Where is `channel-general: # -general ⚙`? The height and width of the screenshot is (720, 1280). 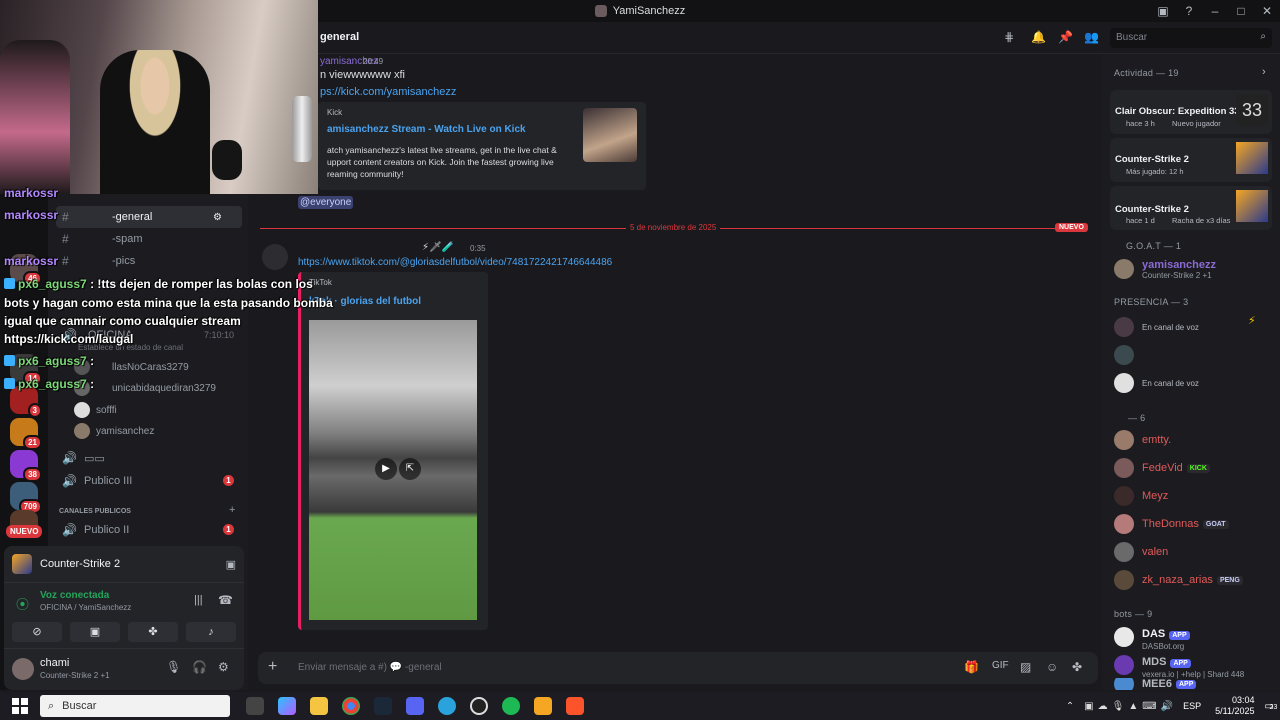
channel-general: # -general ⚙ is located at coordinates (149, 217).